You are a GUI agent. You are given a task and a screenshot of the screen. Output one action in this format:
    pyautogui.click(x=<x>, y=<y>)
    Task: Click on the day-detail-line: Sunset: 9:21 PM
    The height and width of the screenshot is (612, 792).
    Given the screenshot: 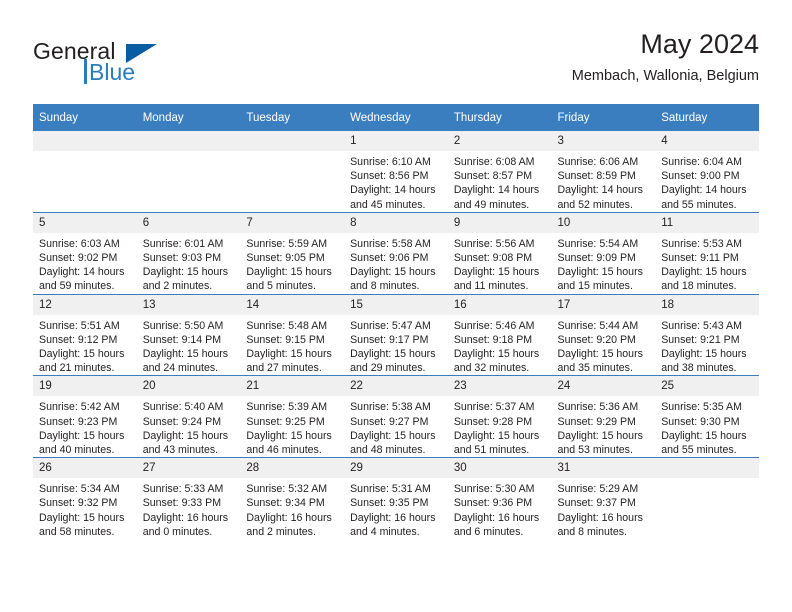 What is the action you would take?
    pyautogui.click(x=700, y=339)
    